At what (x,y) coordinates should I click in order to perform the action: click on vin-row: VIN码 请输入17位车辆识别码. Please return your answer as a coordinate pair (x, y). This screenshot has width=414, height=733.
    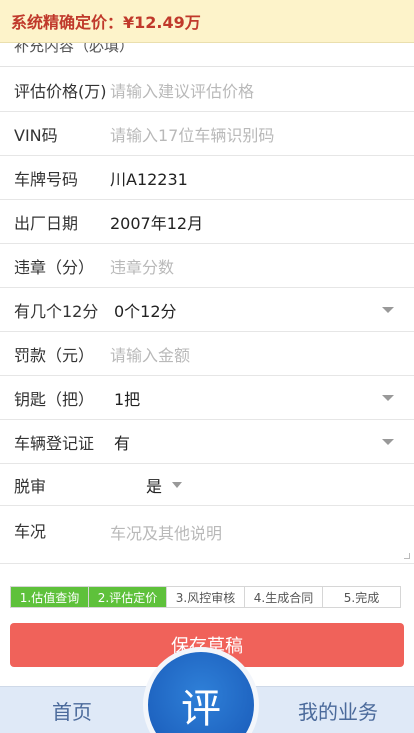
    Looking at the image, I should click on (207, 134).